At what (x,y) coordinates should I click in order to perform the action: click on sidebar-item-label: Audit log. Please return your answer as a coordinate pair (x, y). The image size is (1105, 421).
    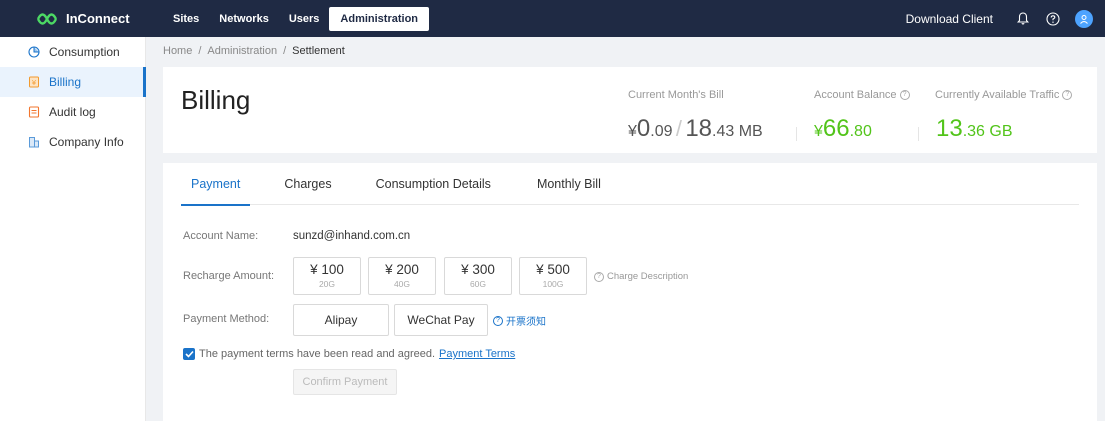
    Looking at the image, I should click on (72, 112).